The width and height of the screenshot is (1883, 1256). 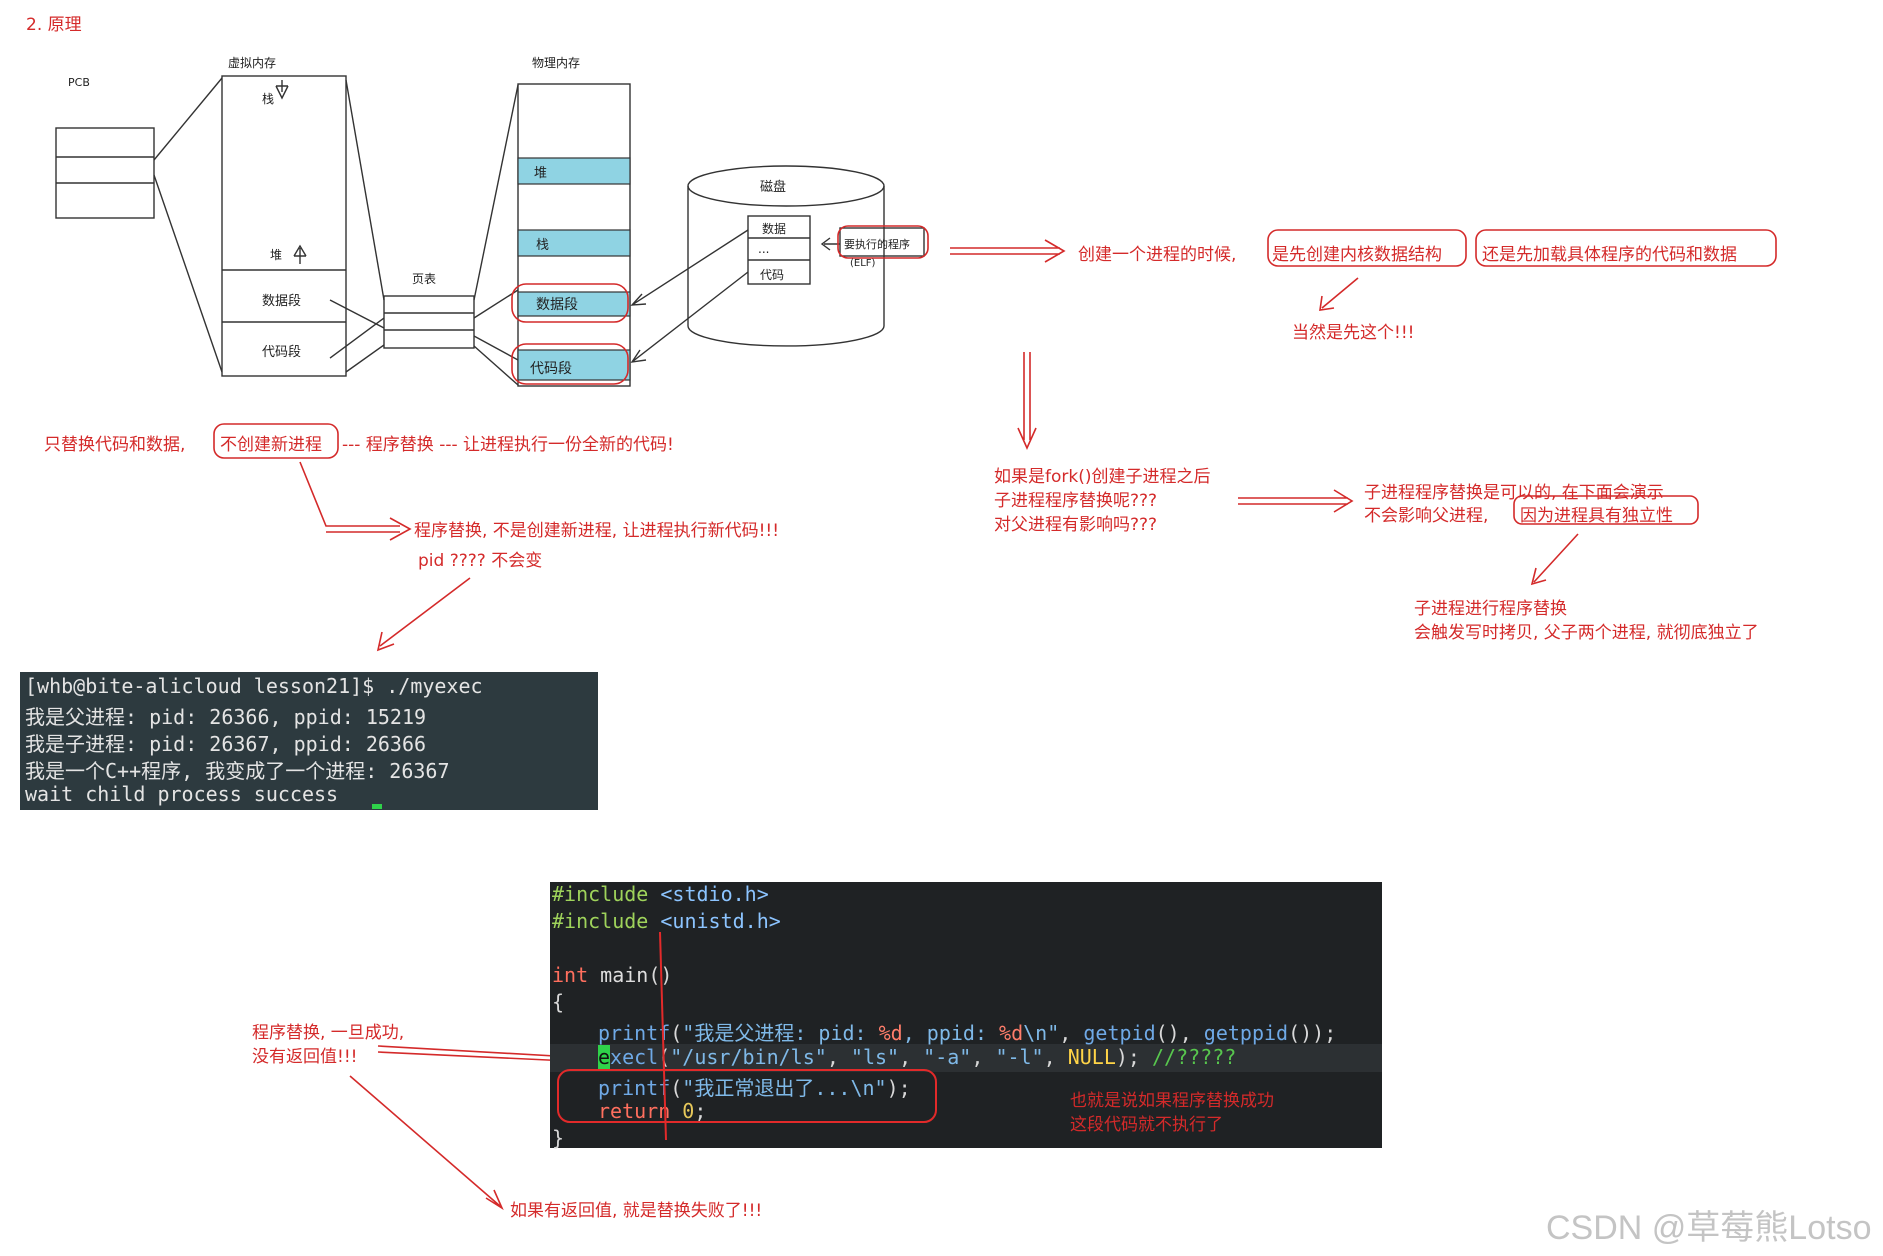 I want to click on terminal-line: [whb@bite-alicloud lesson21]$ ./myexec, so click(x=254, y=686).